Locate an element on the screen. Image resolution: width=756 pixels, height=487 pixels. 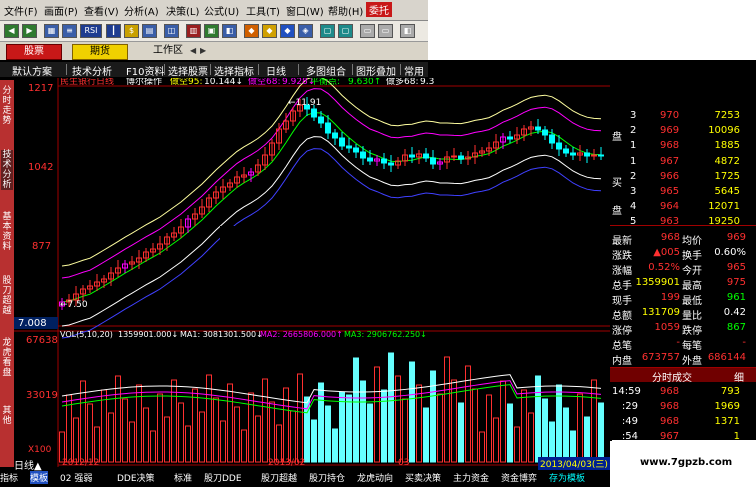
quote-value: 969 is located at coordinates (736, 237).